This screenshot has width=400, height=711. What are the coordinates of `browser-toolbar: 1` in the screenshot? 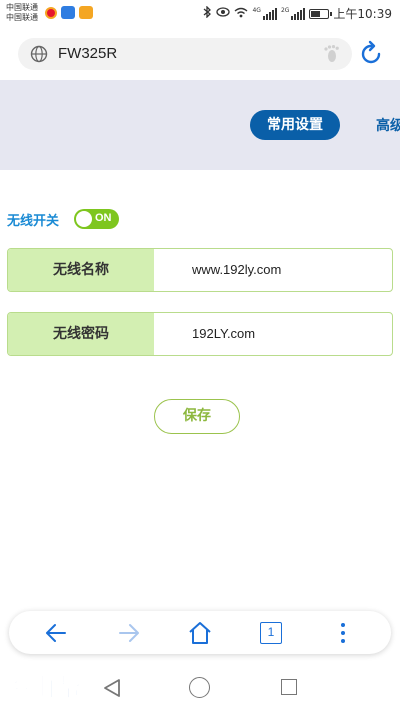 It's located at (200, 632).